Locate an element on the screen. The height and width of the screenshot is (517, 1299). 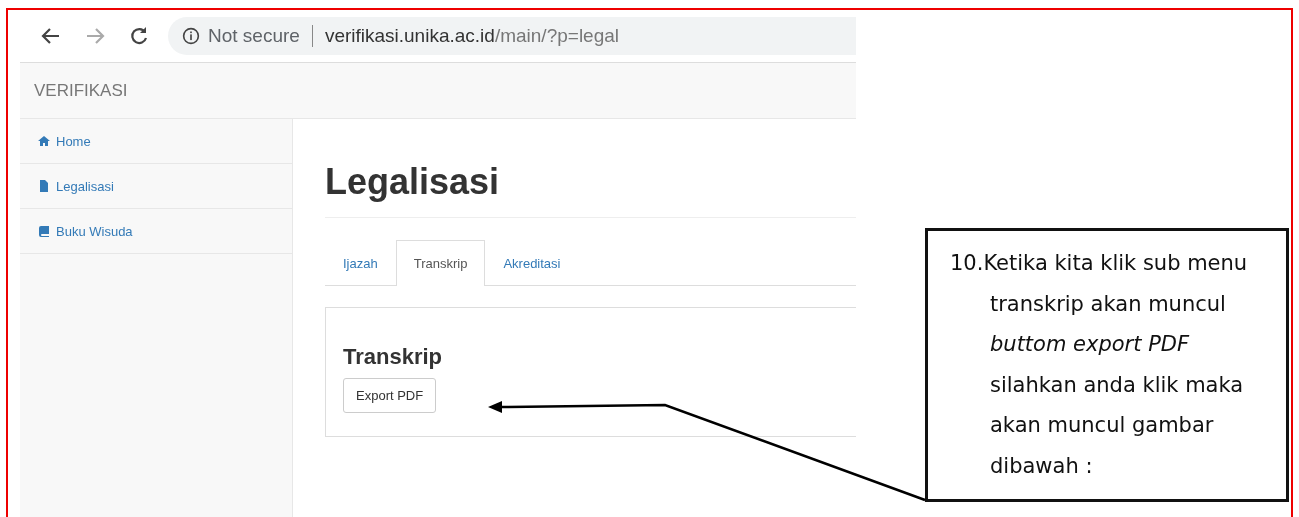
sidebar-item: Legalisasi is located at coordinates (156, 186).